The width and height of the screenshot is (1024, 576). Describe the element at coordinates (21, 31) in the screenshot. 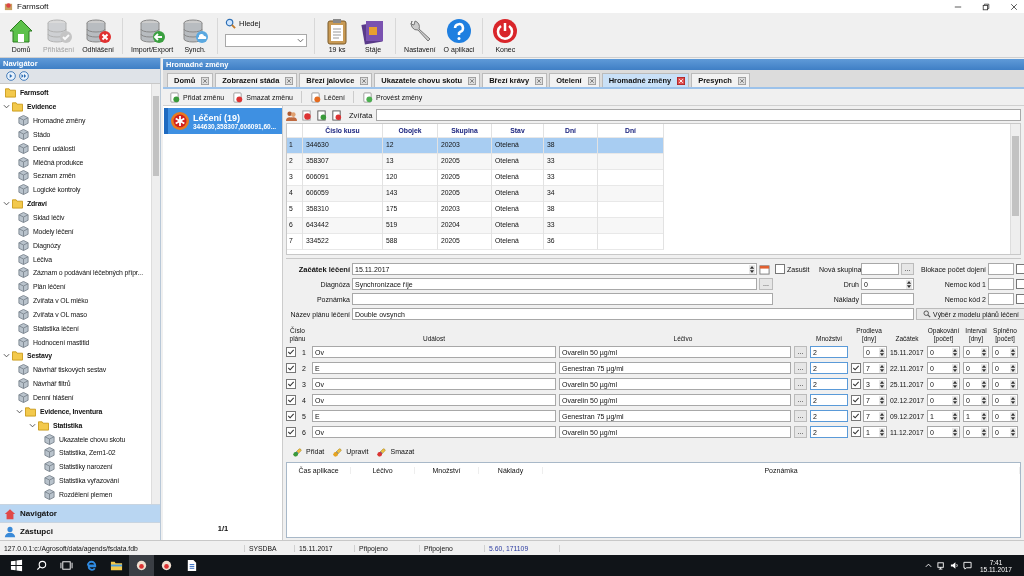

I see `home-icon` at that location.